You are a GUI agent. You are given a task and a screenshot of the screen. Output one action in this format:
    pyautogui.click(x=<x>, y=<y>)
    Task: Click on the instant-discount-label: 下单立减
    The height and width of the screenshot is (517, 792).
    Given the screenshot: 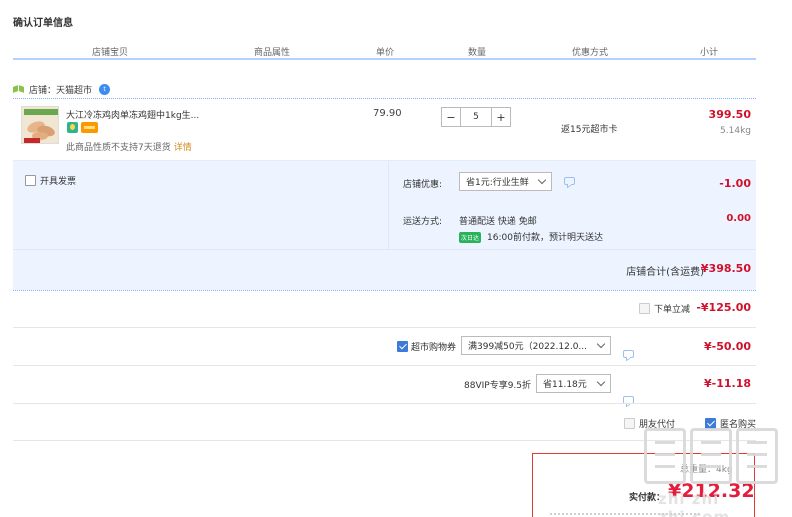 What is the action you would take?
    pyautogui.click(x=672, y=310)
    